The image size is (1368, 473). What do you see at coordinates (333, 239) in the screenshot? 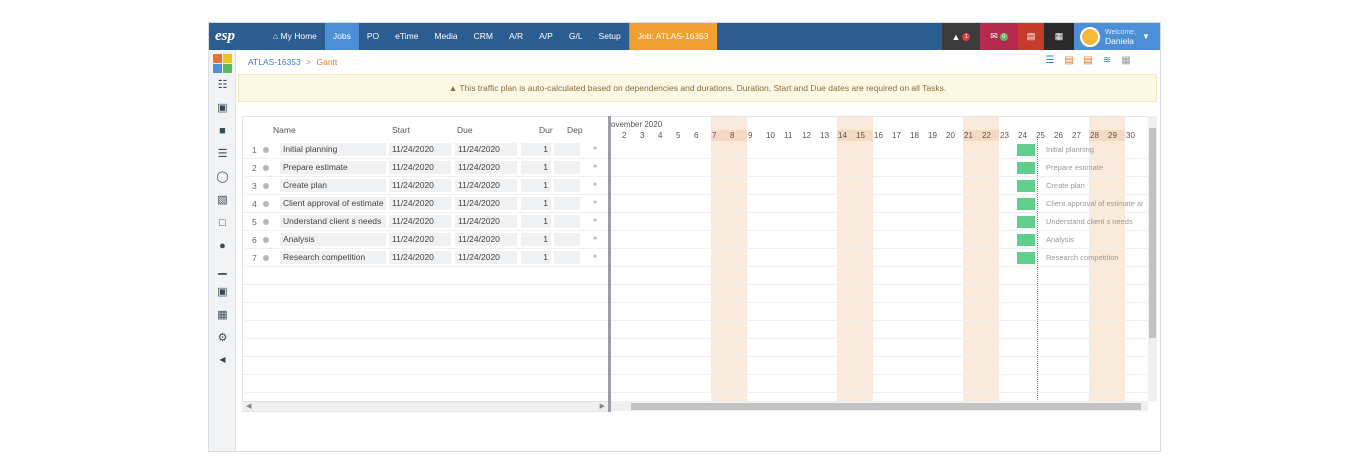
I see `task-name-cell: Analysis` at bounding box center [333, 239].